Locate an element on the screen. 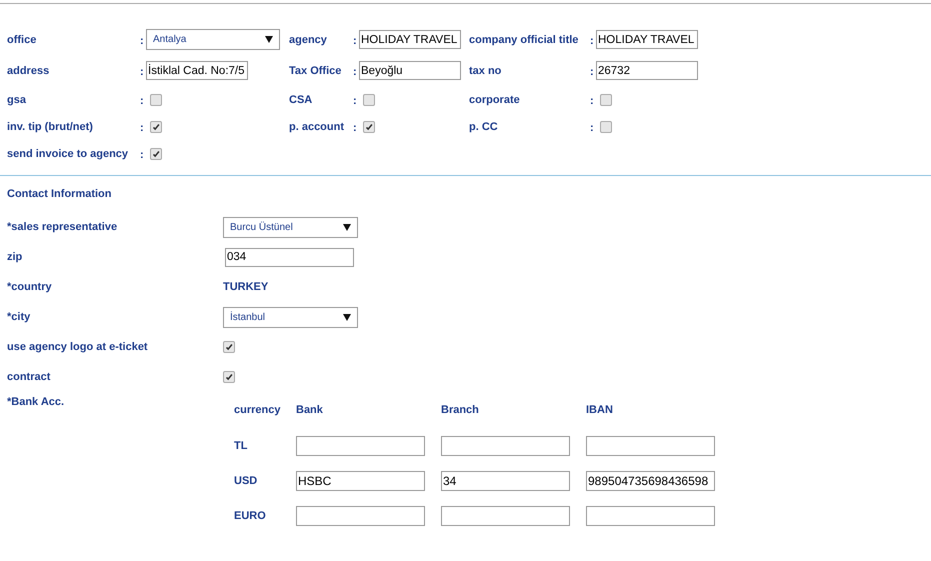 The width and height of the screenshot is (931, 561). currency-label: USD is located at coordinates (246, 480).